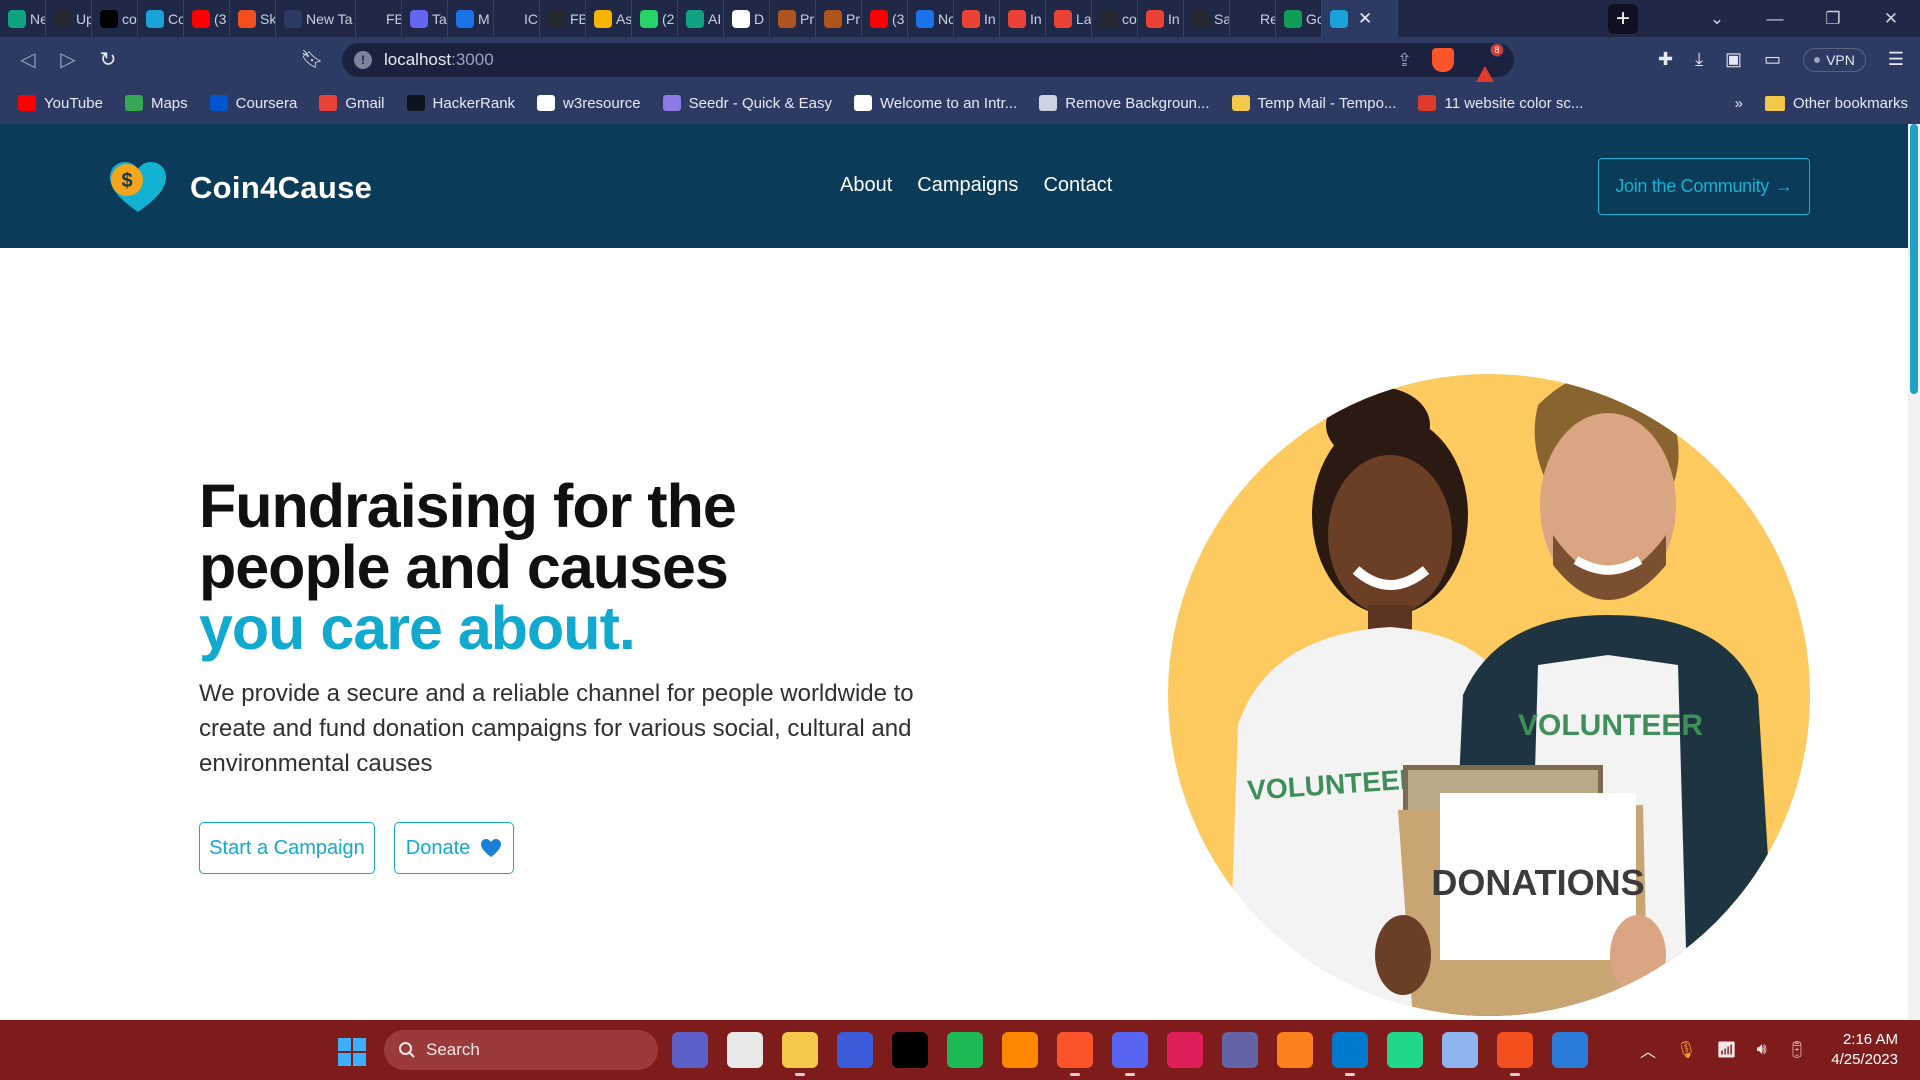 The width and height of the screenshot is (1920, 1080). What do you see at coordinates (156, 103) in the screenshot?
I see `bookmark-item: Maps` at bounding box center [156, 103].